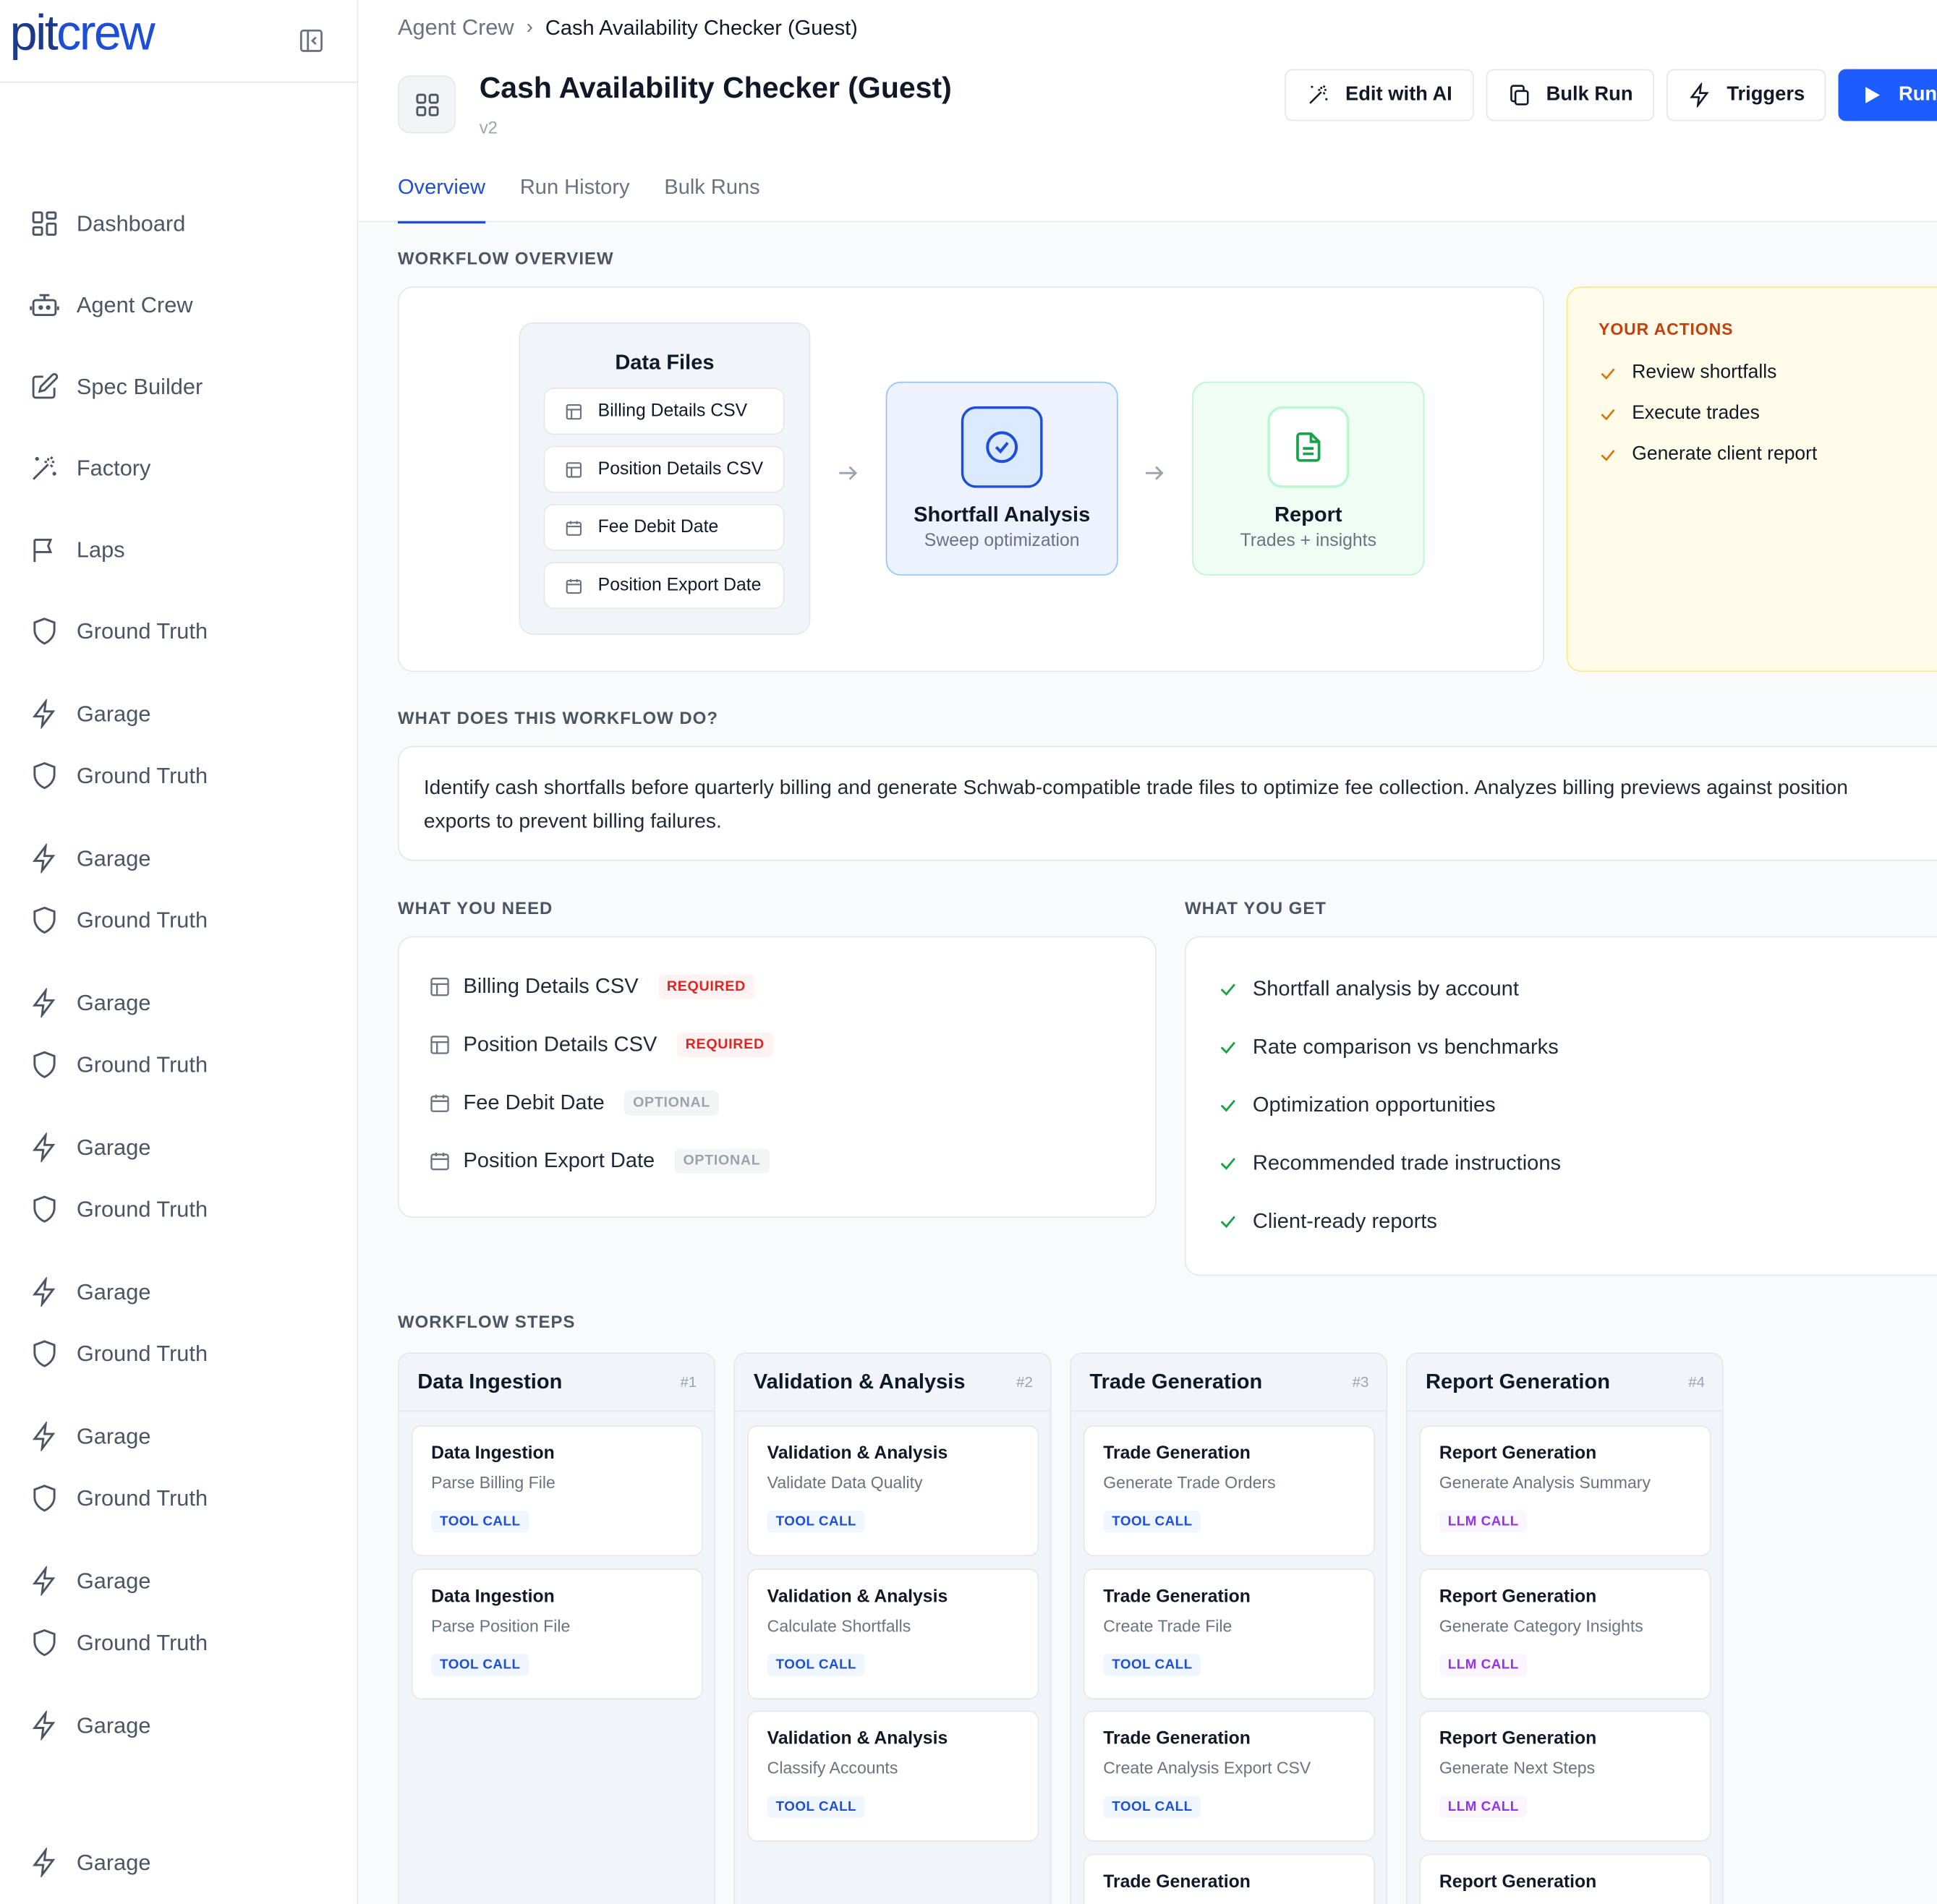  Describe the element at coordinates (665, 363) in the screenshot. I see `data-files-title: Data Files` at that location.